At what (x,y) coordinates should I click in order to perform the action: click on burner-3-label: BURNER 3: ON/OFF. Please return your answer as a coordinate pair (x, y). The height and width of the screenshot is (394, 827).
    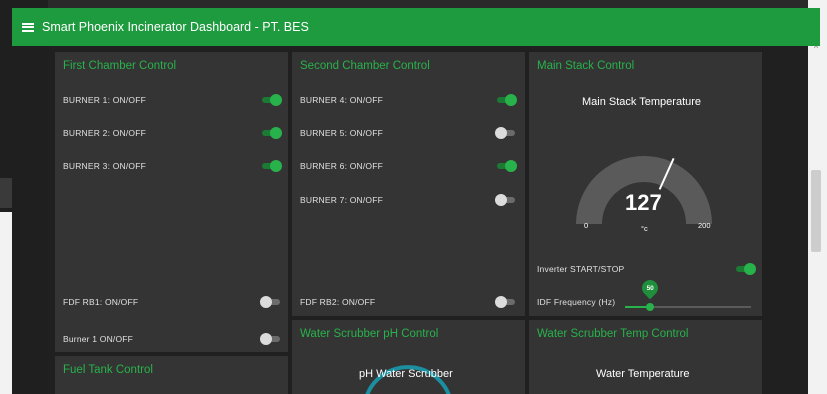
    Looking at the image, I should click on (105, 166).